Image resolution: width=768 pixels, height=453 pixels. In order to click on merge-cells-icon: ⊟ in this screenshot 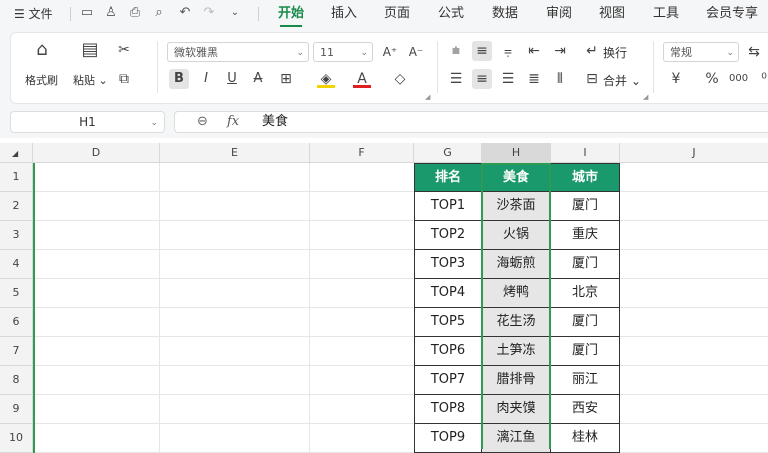, I will do `click(592, 79)`.